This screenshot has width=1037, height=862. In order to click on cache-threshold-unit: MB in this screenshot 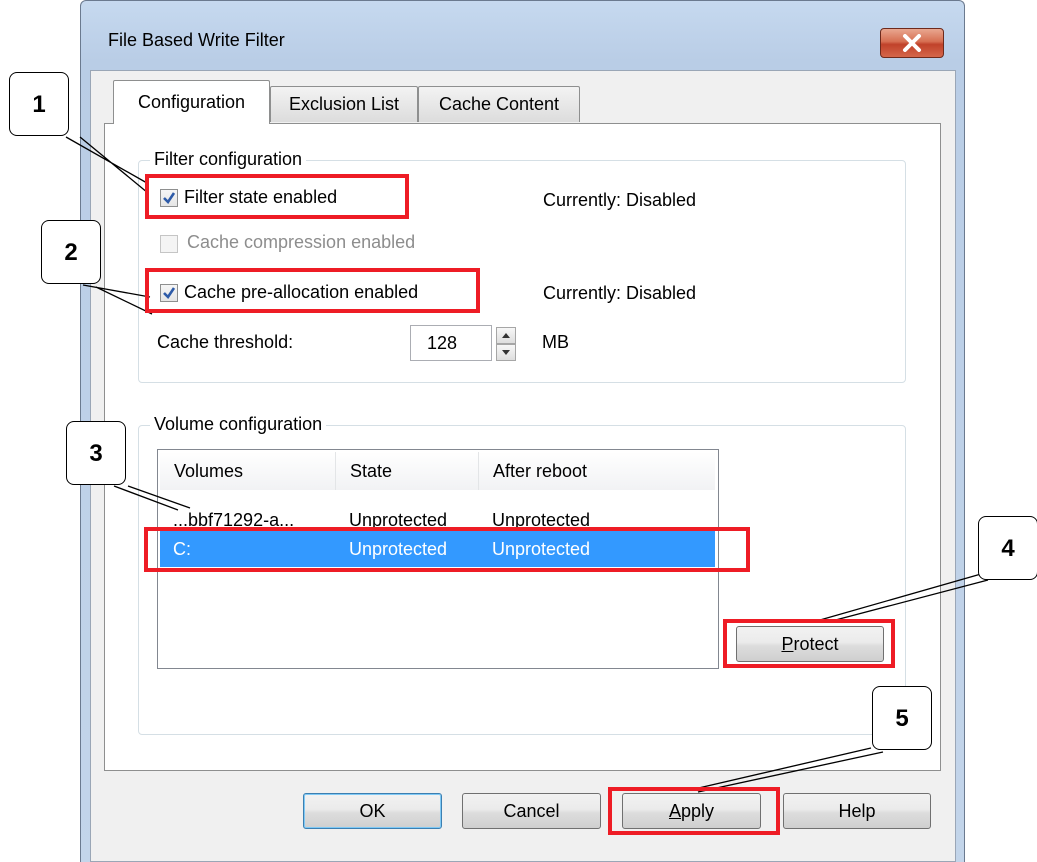, I will do `click(555, 342)`.